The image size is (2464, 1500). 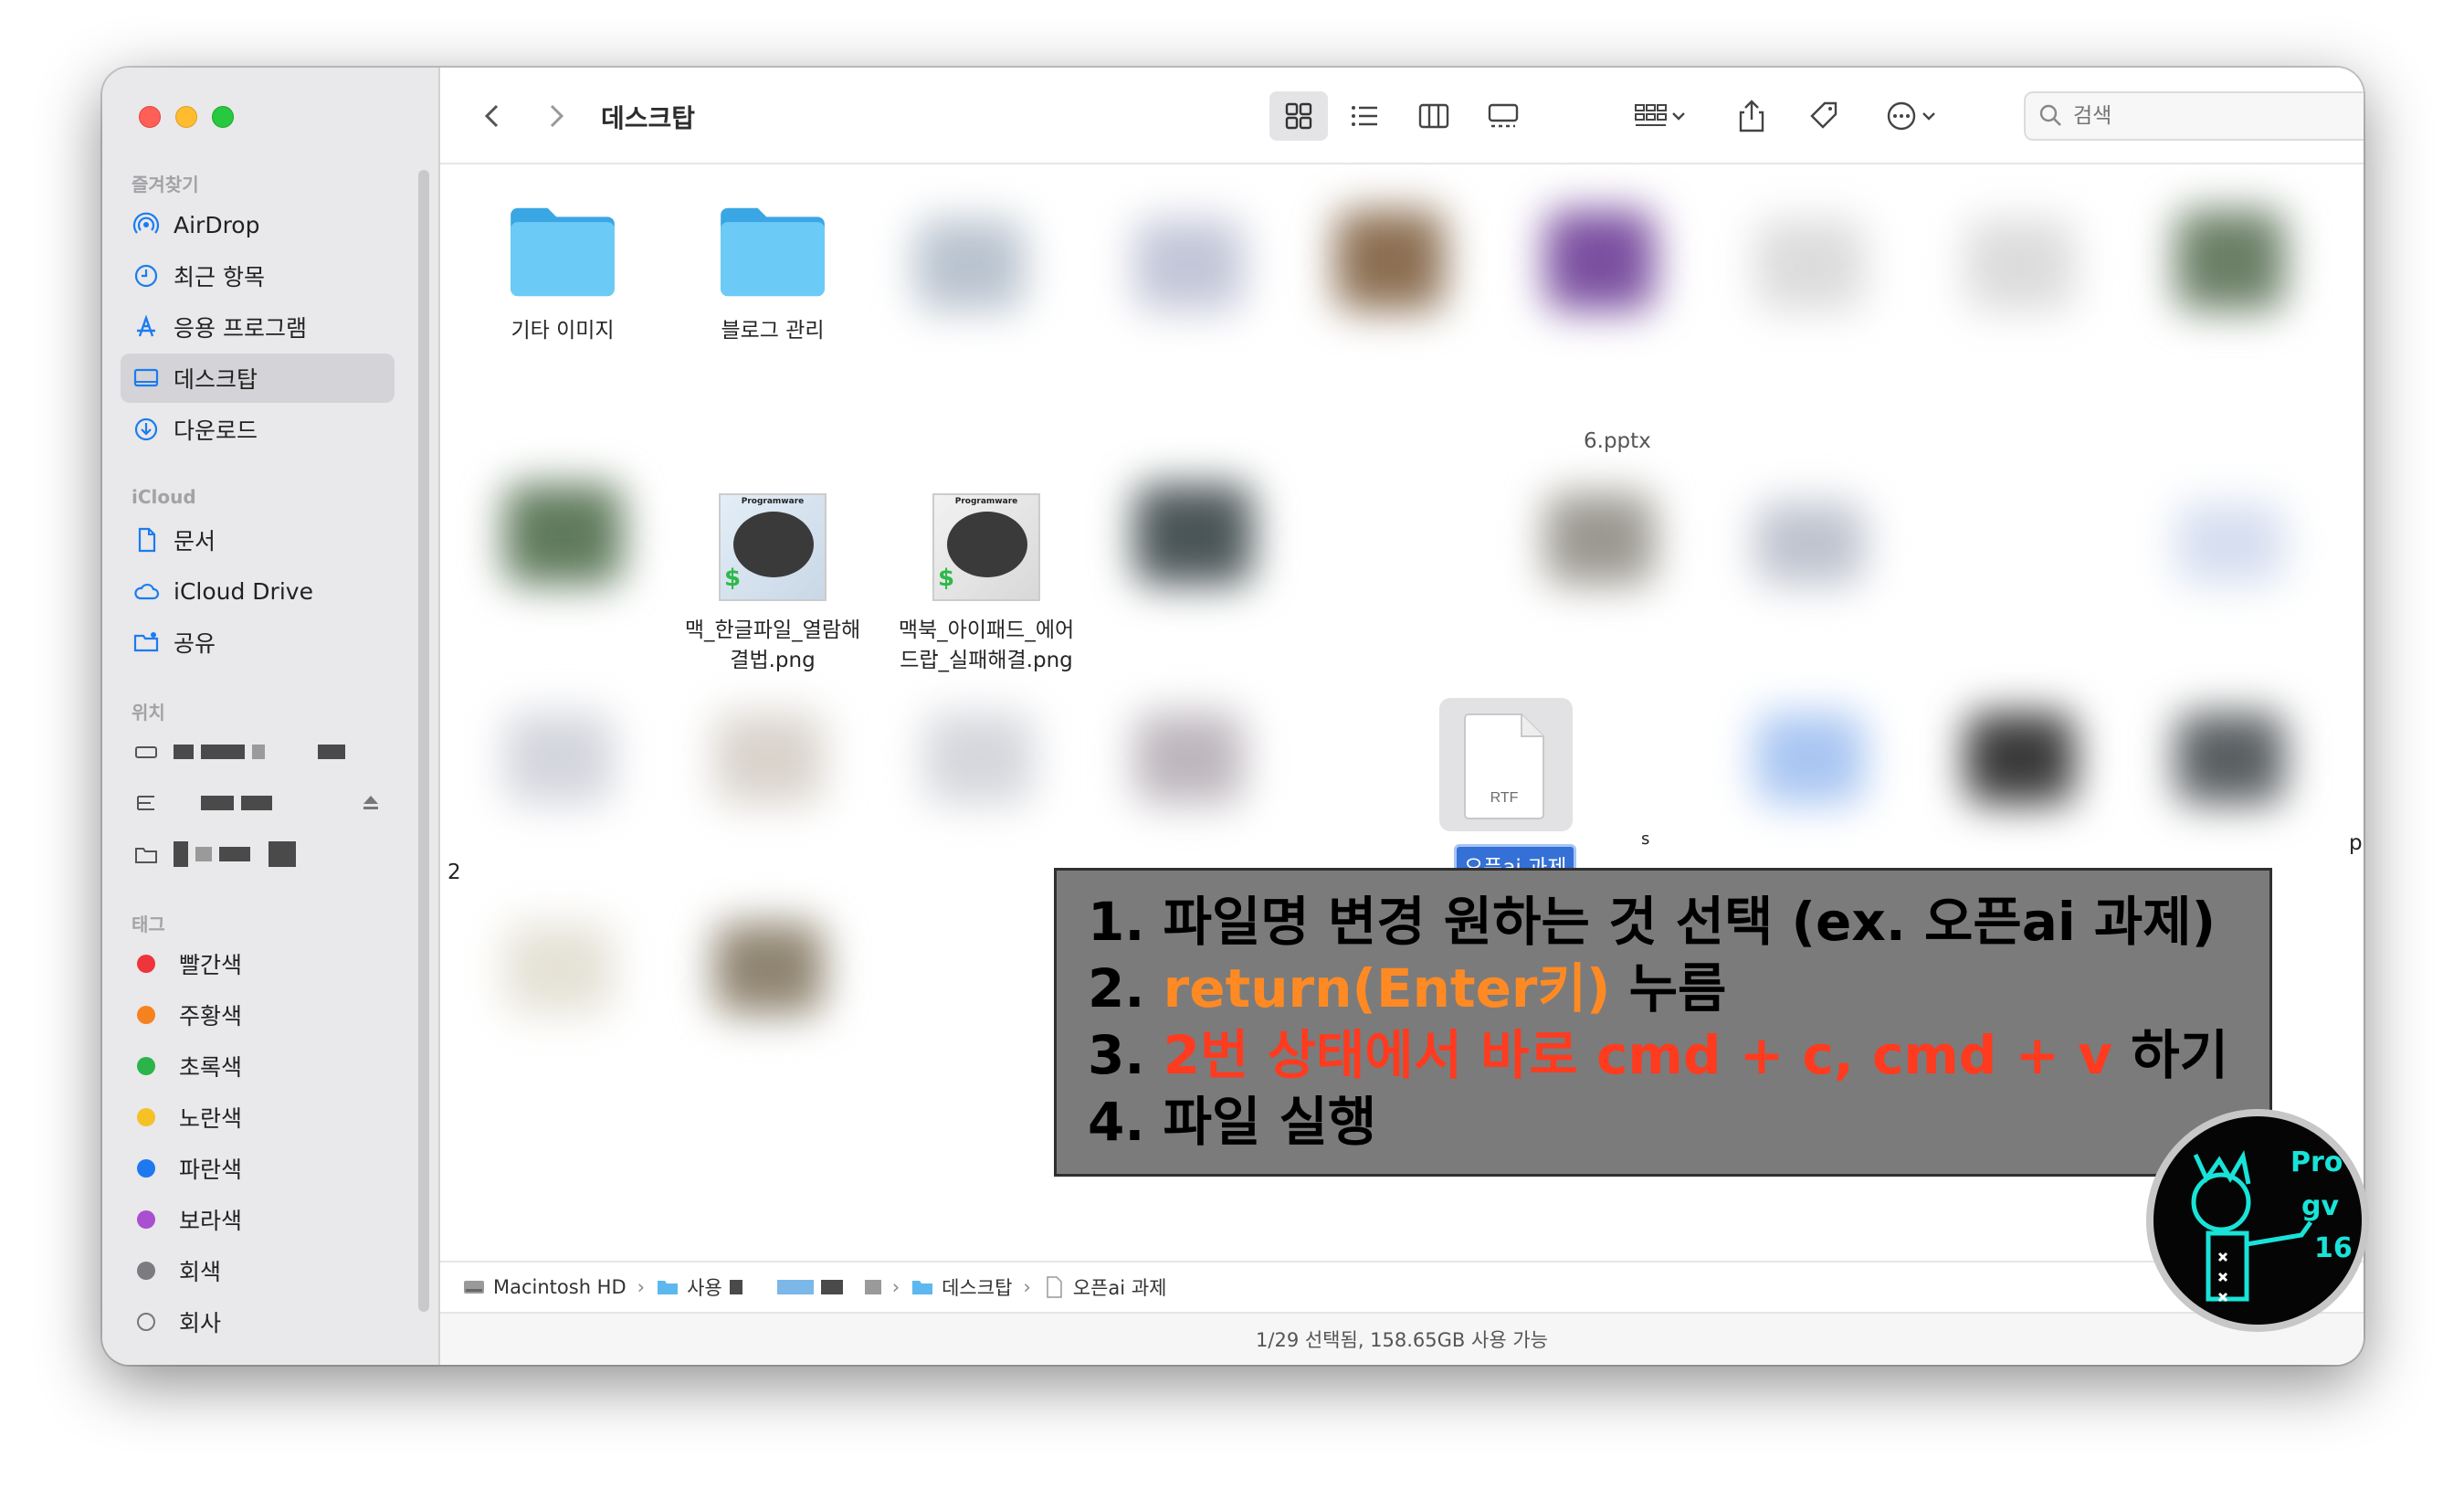 I want to click on sidebar-item-desktop: 데스크탑, so click(x=258, y=378).